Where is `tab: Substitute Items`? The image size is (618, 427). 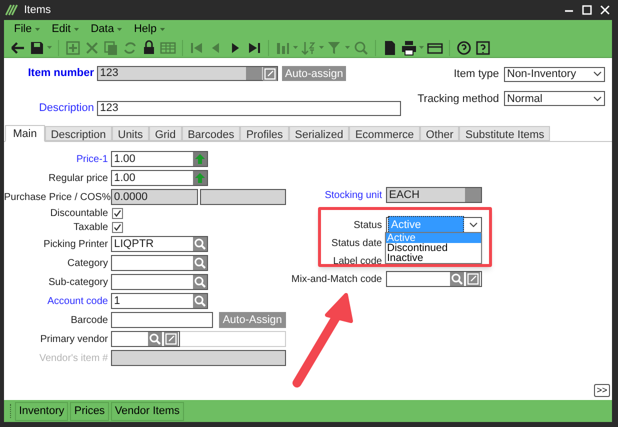
tab: Substitute Items is located at coordinates (504, 133).